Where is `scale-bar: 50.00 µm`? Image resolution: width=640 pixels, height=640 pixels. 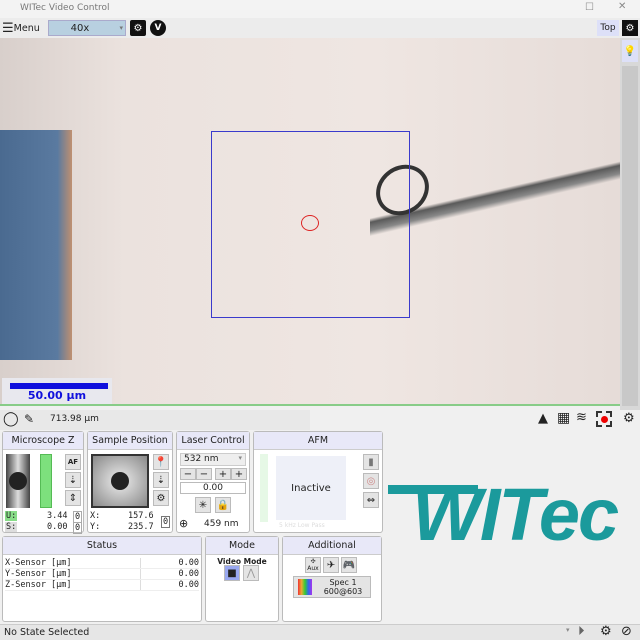
scale-bar: 50.00 µm is located at coordinates (57, 391).